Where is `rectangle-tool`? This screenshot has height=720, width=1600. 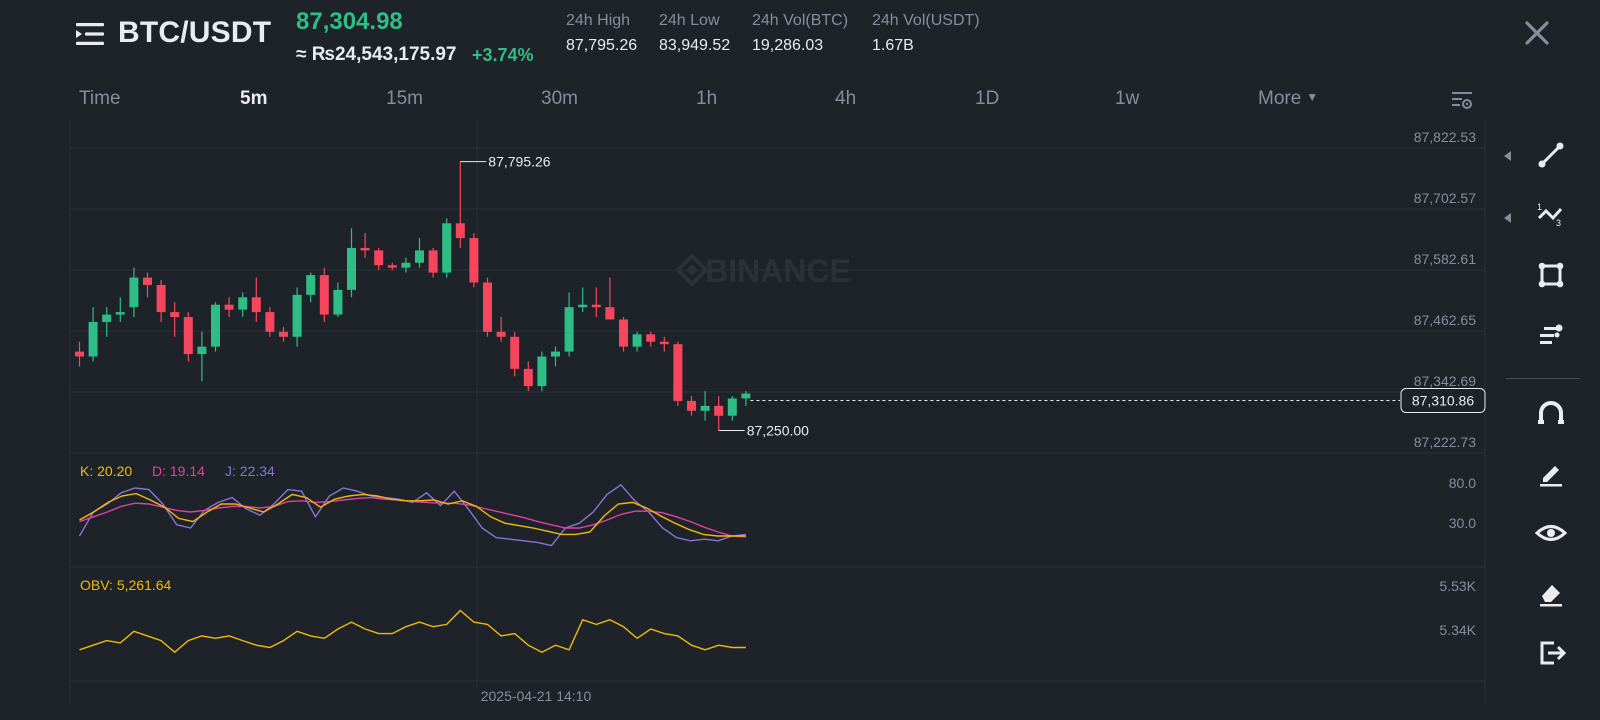 rectangle-tool is located at coordinates (1551, 275).